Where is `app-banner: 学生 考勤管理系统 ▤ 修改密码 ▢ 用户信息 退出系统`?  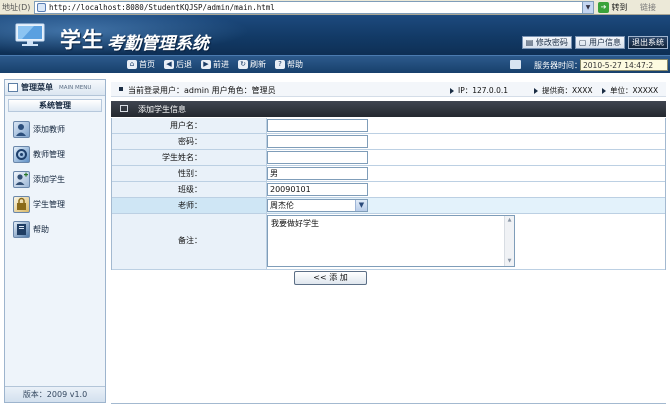 app-banner: 学生 考勤管理系统 ▤ 修改密码 ▢ 用户信息 退出系统 is located at coordinates (335, 35).